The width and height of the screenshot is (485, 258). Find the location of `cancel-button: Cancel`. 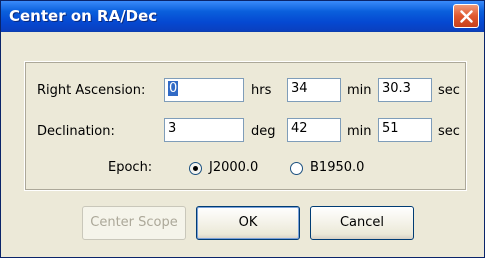

cancel-button: Cancel is located at coordinates (362, 223).